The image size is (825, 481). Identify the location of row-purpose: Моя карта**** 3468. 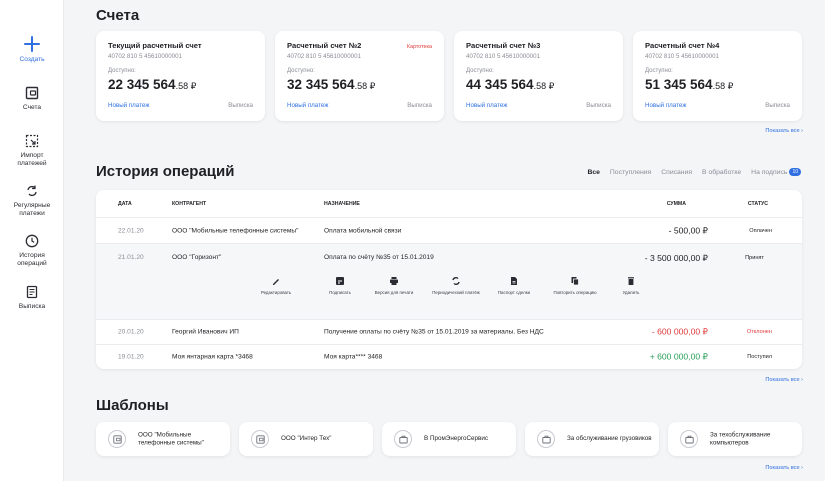
(353, 357).